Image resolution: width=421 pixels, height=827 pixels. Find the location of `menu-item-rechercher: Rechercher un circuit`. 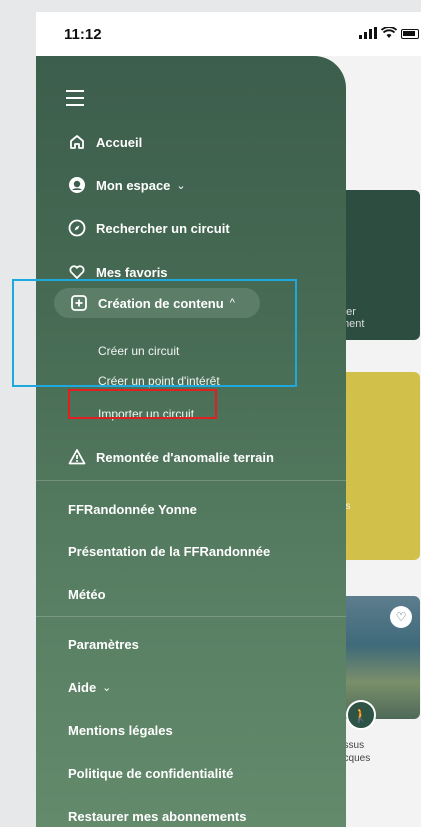

menu-item-rechercher: Rechercher un circuit is located at coordinates (149, 228).